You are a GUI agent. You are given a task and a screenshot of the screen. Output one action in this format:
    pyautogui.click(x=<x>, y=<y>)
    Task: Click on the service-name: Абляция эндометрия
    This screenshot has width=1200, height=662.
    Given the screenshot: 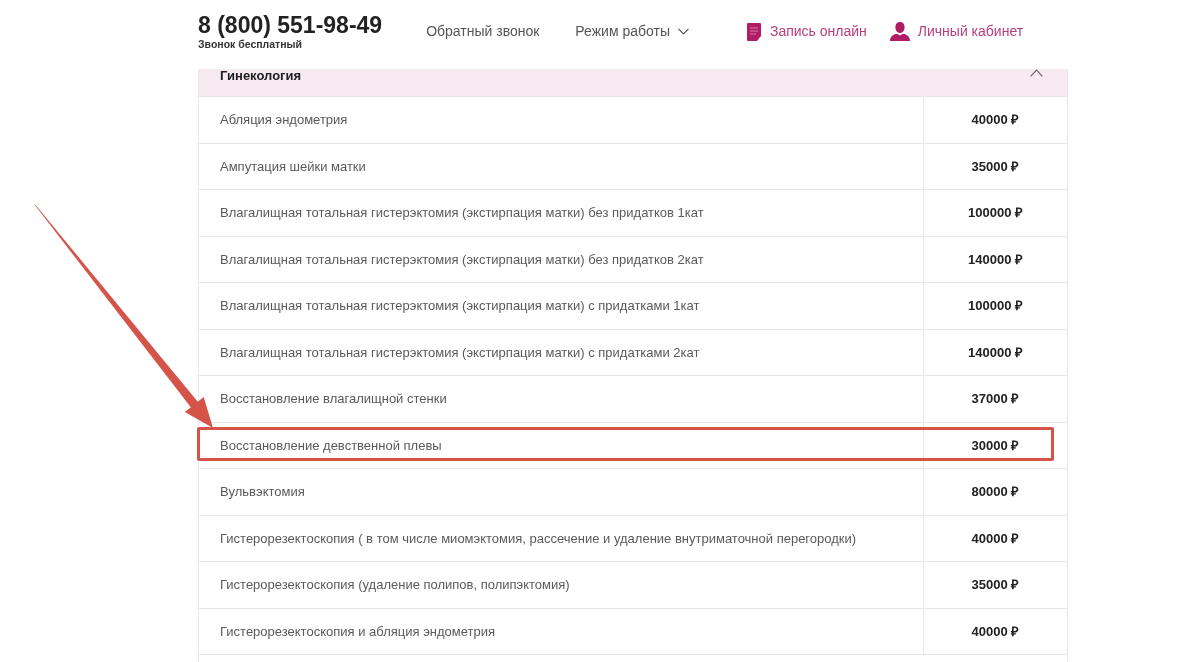 What is the action you would take?
    pyautogui.click(x=284, y=120)
    